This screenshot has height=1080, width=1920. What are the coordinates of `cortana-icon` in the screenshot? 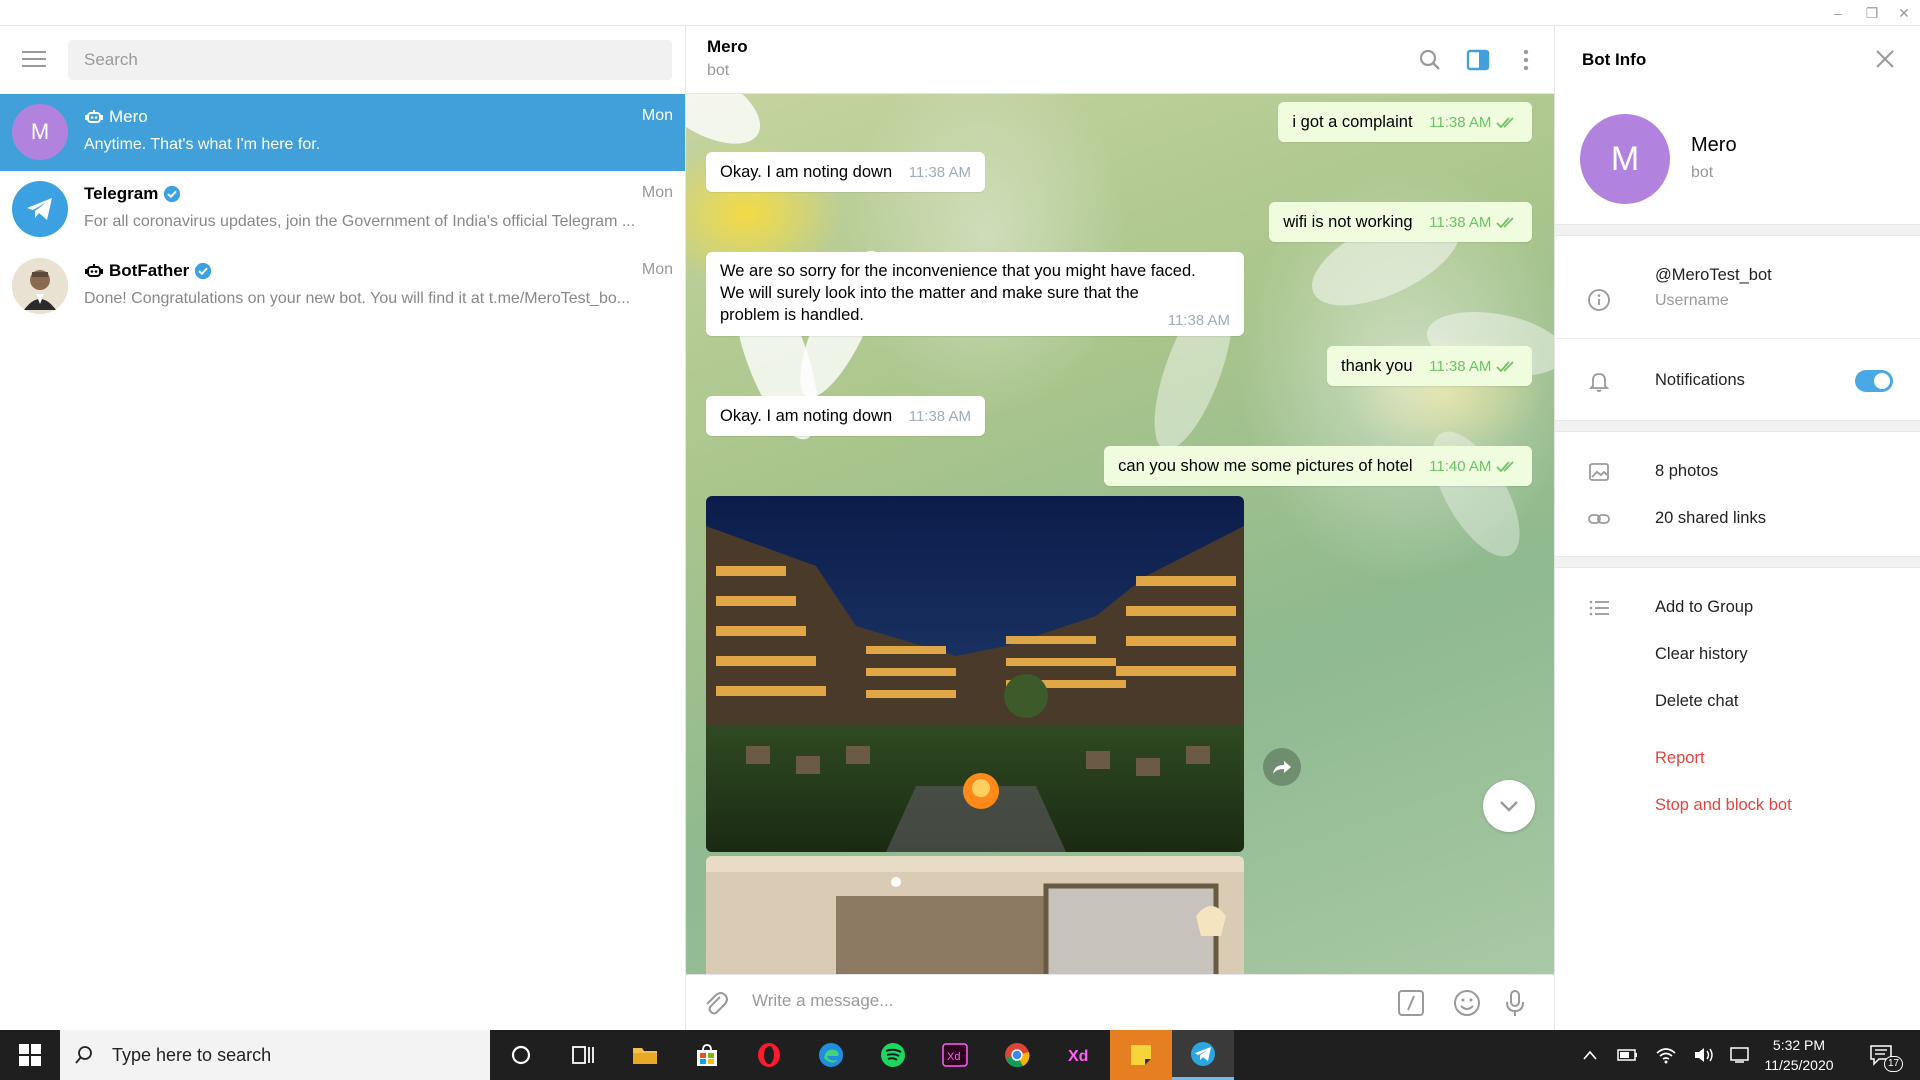 It's located at (521, 1055).